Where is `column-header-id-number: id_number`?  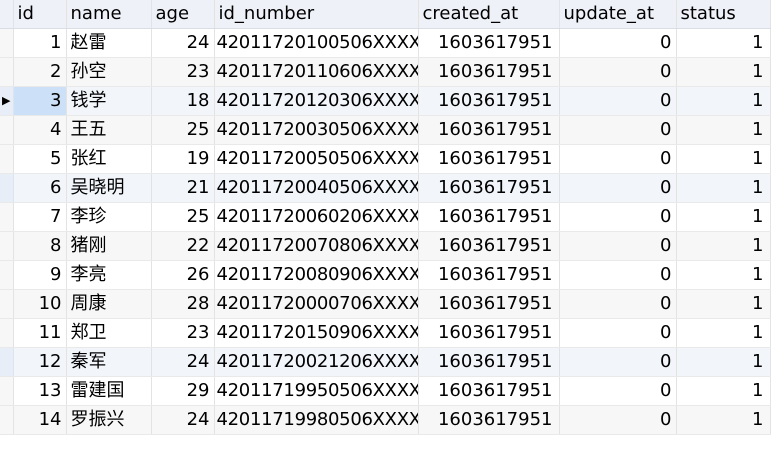 column-header-id-number: id_number is located at coordinates (316, 14).